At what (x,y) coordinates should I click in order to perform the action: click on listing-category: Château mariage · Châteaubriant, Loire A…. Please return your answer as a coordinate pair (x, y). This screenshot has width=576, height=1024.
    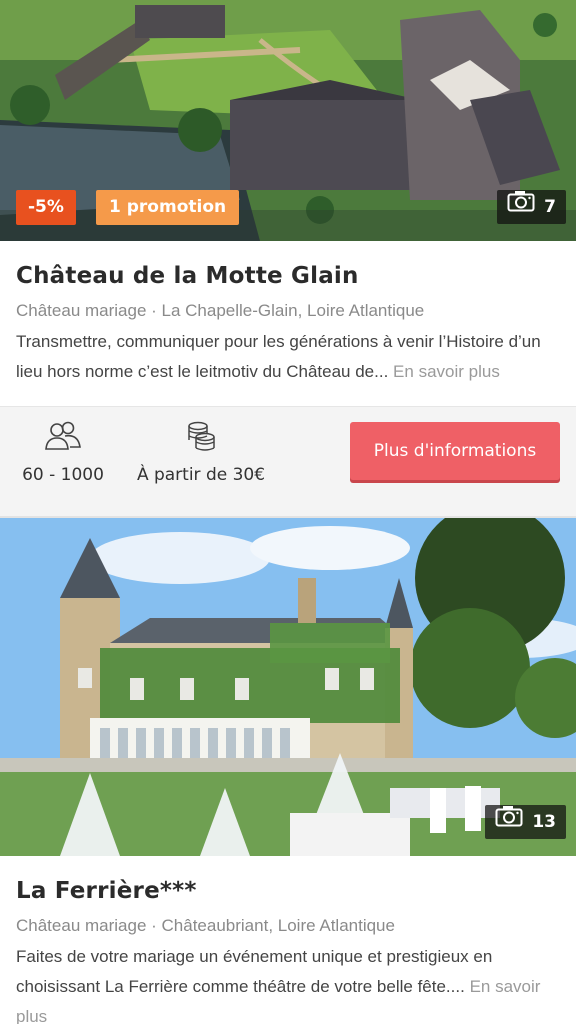
    Looking at the image, I should click on (205, 925).